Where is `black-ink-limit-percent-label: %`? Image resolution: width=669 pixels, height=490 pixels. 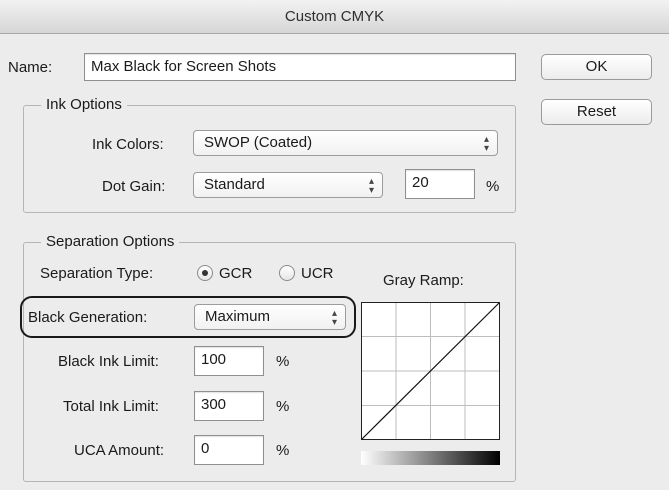
black-ink-limit-percent-label: % is located at coordinates (283, 361).